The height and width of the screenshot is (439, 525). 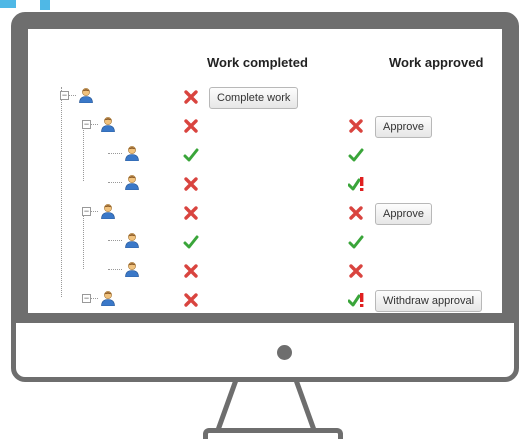 What do you see at coordinates (265, 350) in the screenshot?
I see `monitor-chin` at bounding box center [265, 350].